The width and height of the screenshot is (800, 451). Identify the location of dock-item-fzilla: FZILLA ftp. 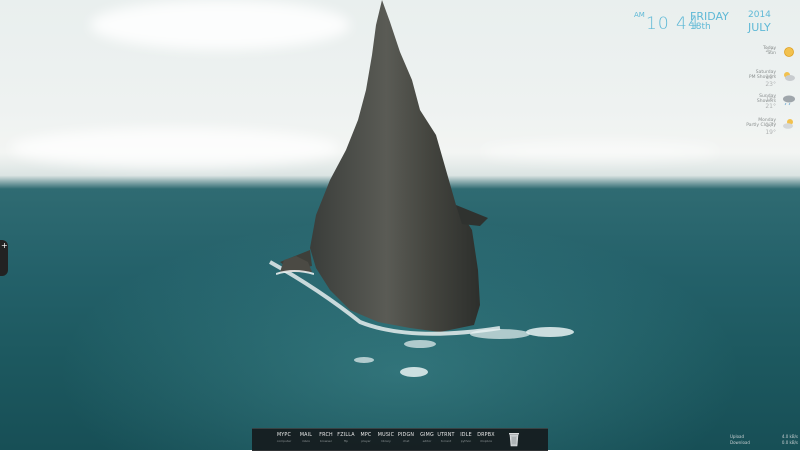
(346, 438).